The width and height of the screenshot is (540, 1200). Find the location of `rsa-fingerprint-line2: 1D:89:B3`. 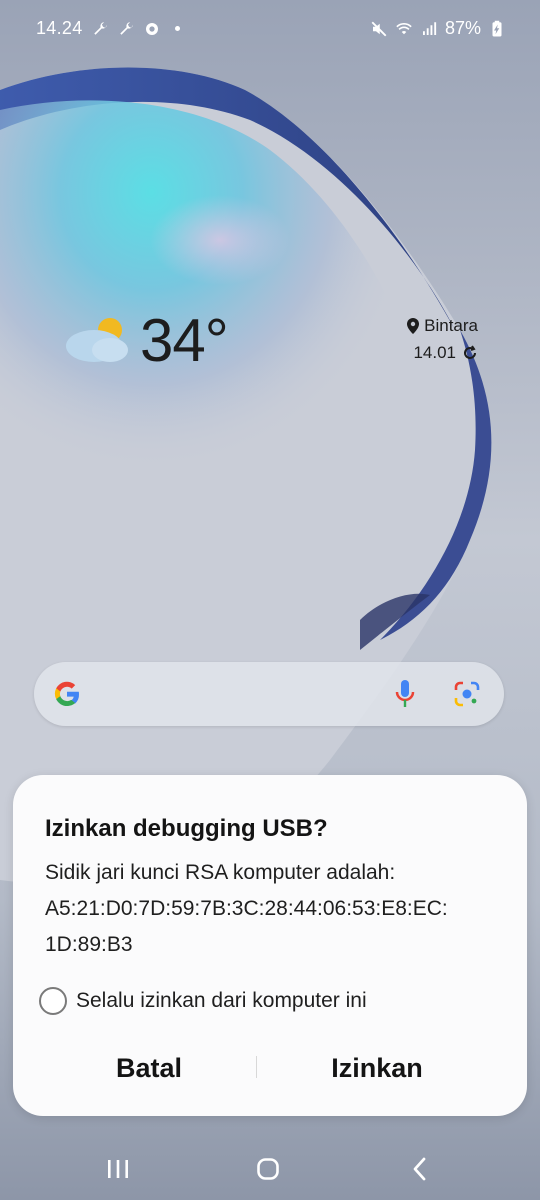

rsa-fingerprint-line2: 1D:89:B3 is located at coordinates (89, 944).